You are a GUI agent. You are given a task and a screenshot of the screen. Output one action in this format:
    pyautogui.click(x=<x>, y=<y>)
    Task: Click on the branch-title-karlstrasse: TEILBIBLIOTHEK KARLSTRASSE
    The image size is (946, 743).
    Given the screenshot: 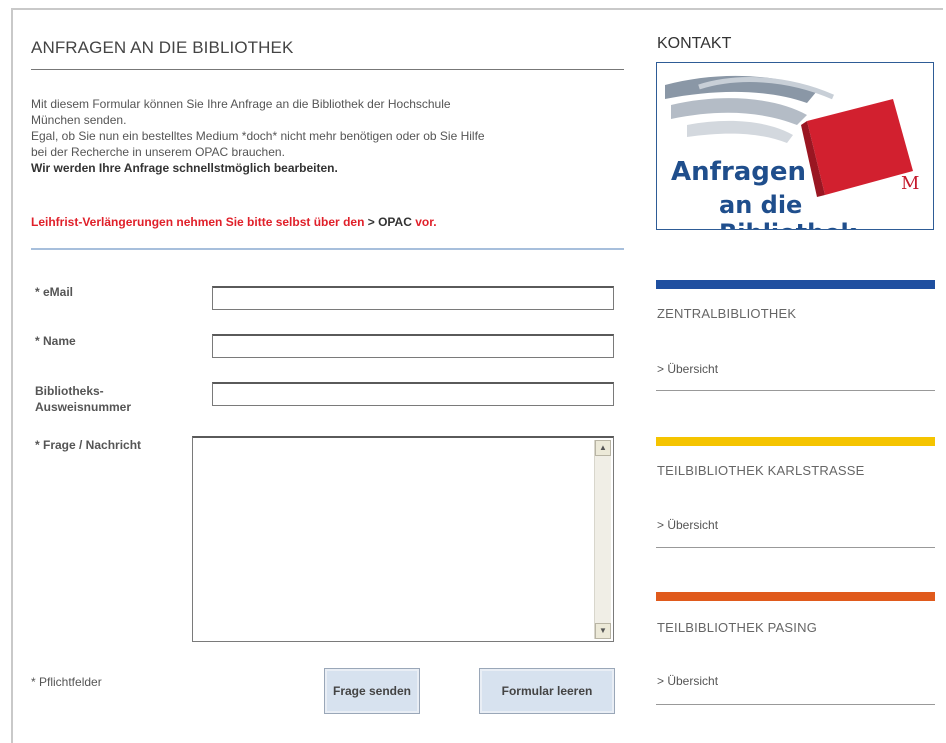 What is the action you would take?
    pyautogui.click(x=761, y=470)
    